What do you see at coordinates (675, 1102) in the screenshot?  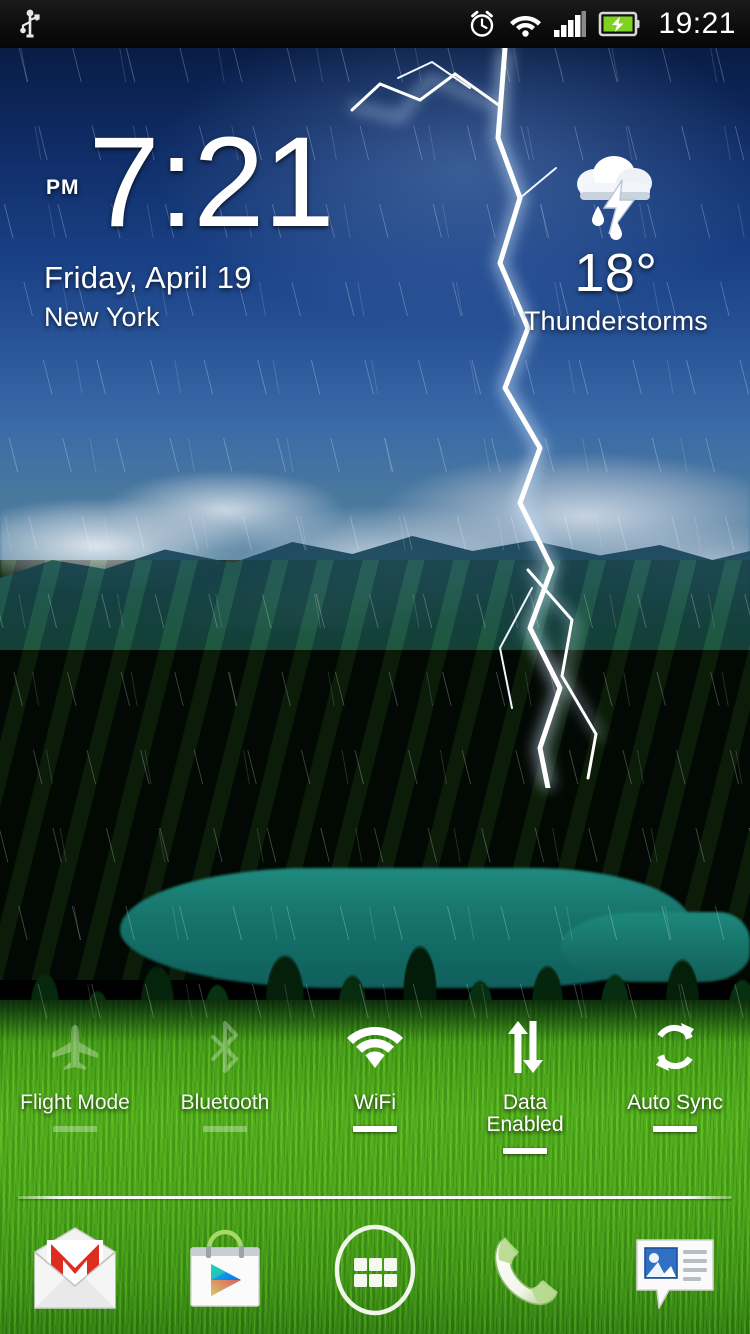 I see `toggle-auto-sync-label: Auto Sync` at bounding box center [675, 1102].